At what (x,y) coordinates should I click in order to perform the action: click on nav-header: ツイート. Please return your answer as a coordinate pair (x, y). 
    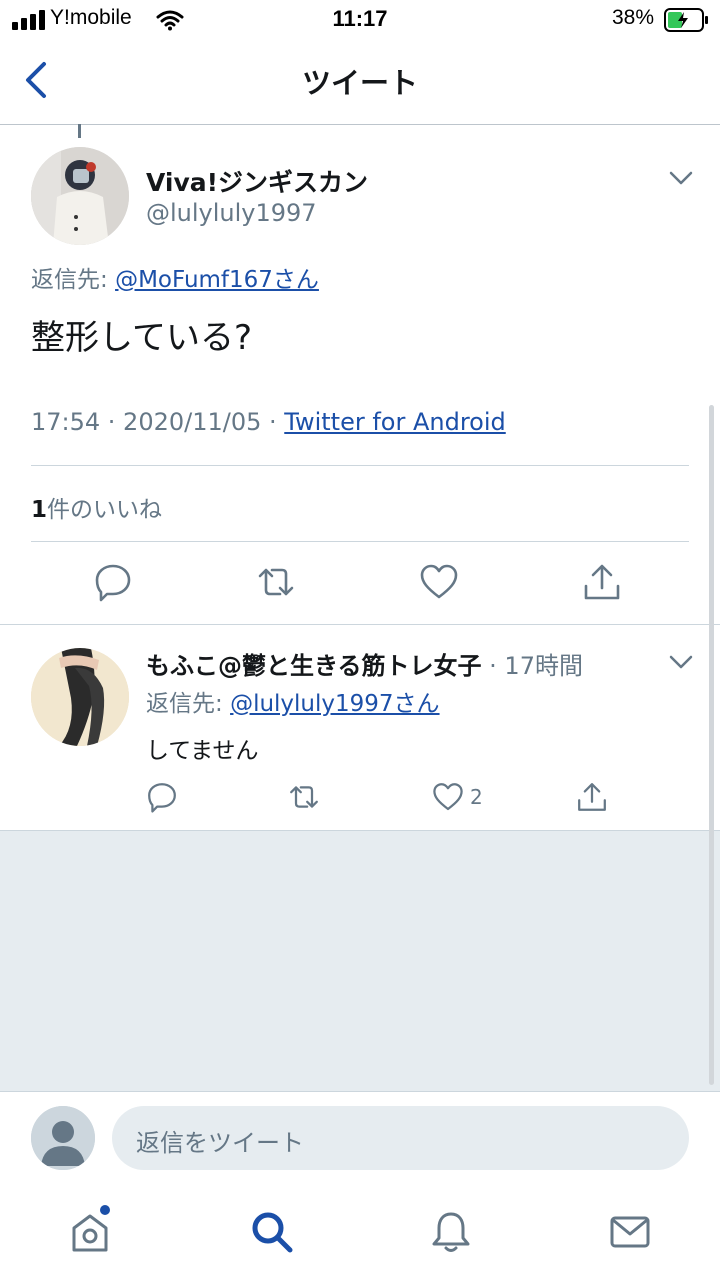
    Looking at the image, I should click on (360, 82).